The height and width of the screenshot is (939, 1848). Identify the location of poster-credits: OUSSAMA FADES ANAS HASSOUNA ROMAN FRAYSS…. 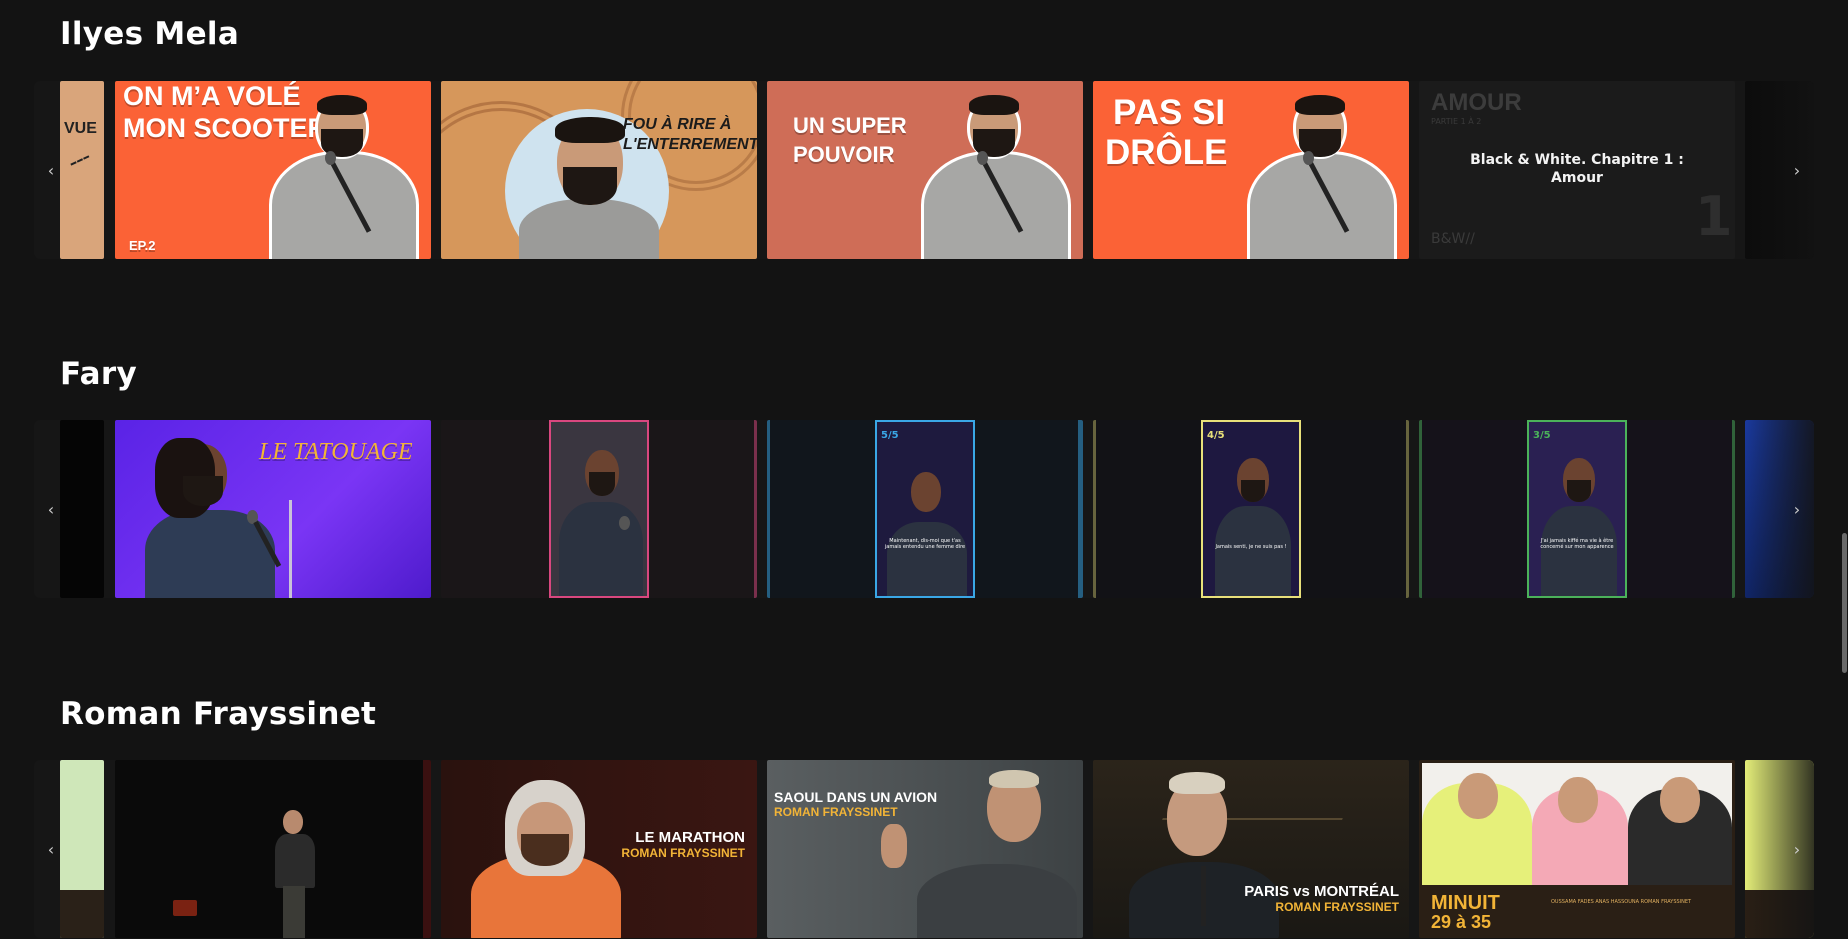
(1621, 902).